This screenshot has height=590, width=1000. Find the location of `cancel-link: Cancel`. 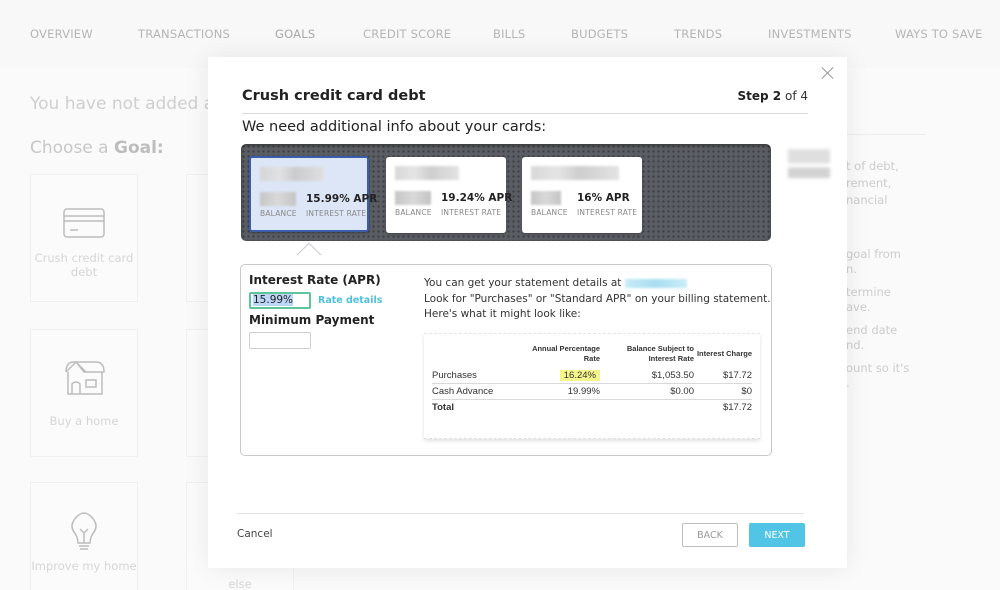

cancel-link: Cancel is located at coordinates (255, 534).